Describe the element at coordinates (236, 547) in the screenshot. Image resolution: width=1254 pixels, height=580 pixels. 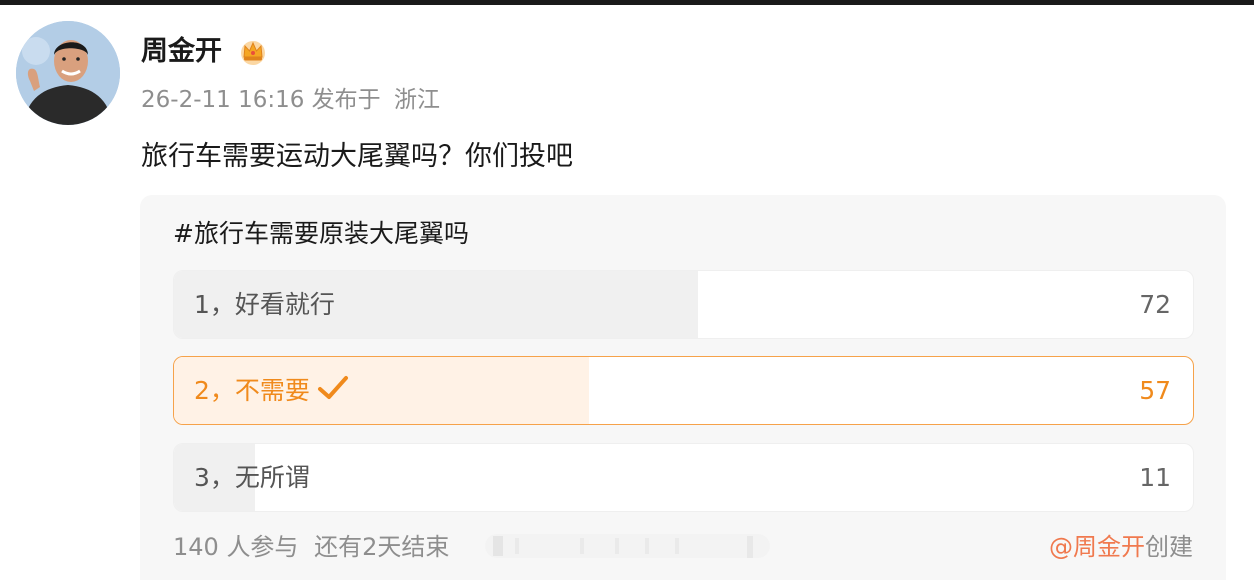
I see `poll-participants: 140 人参与` at that location.